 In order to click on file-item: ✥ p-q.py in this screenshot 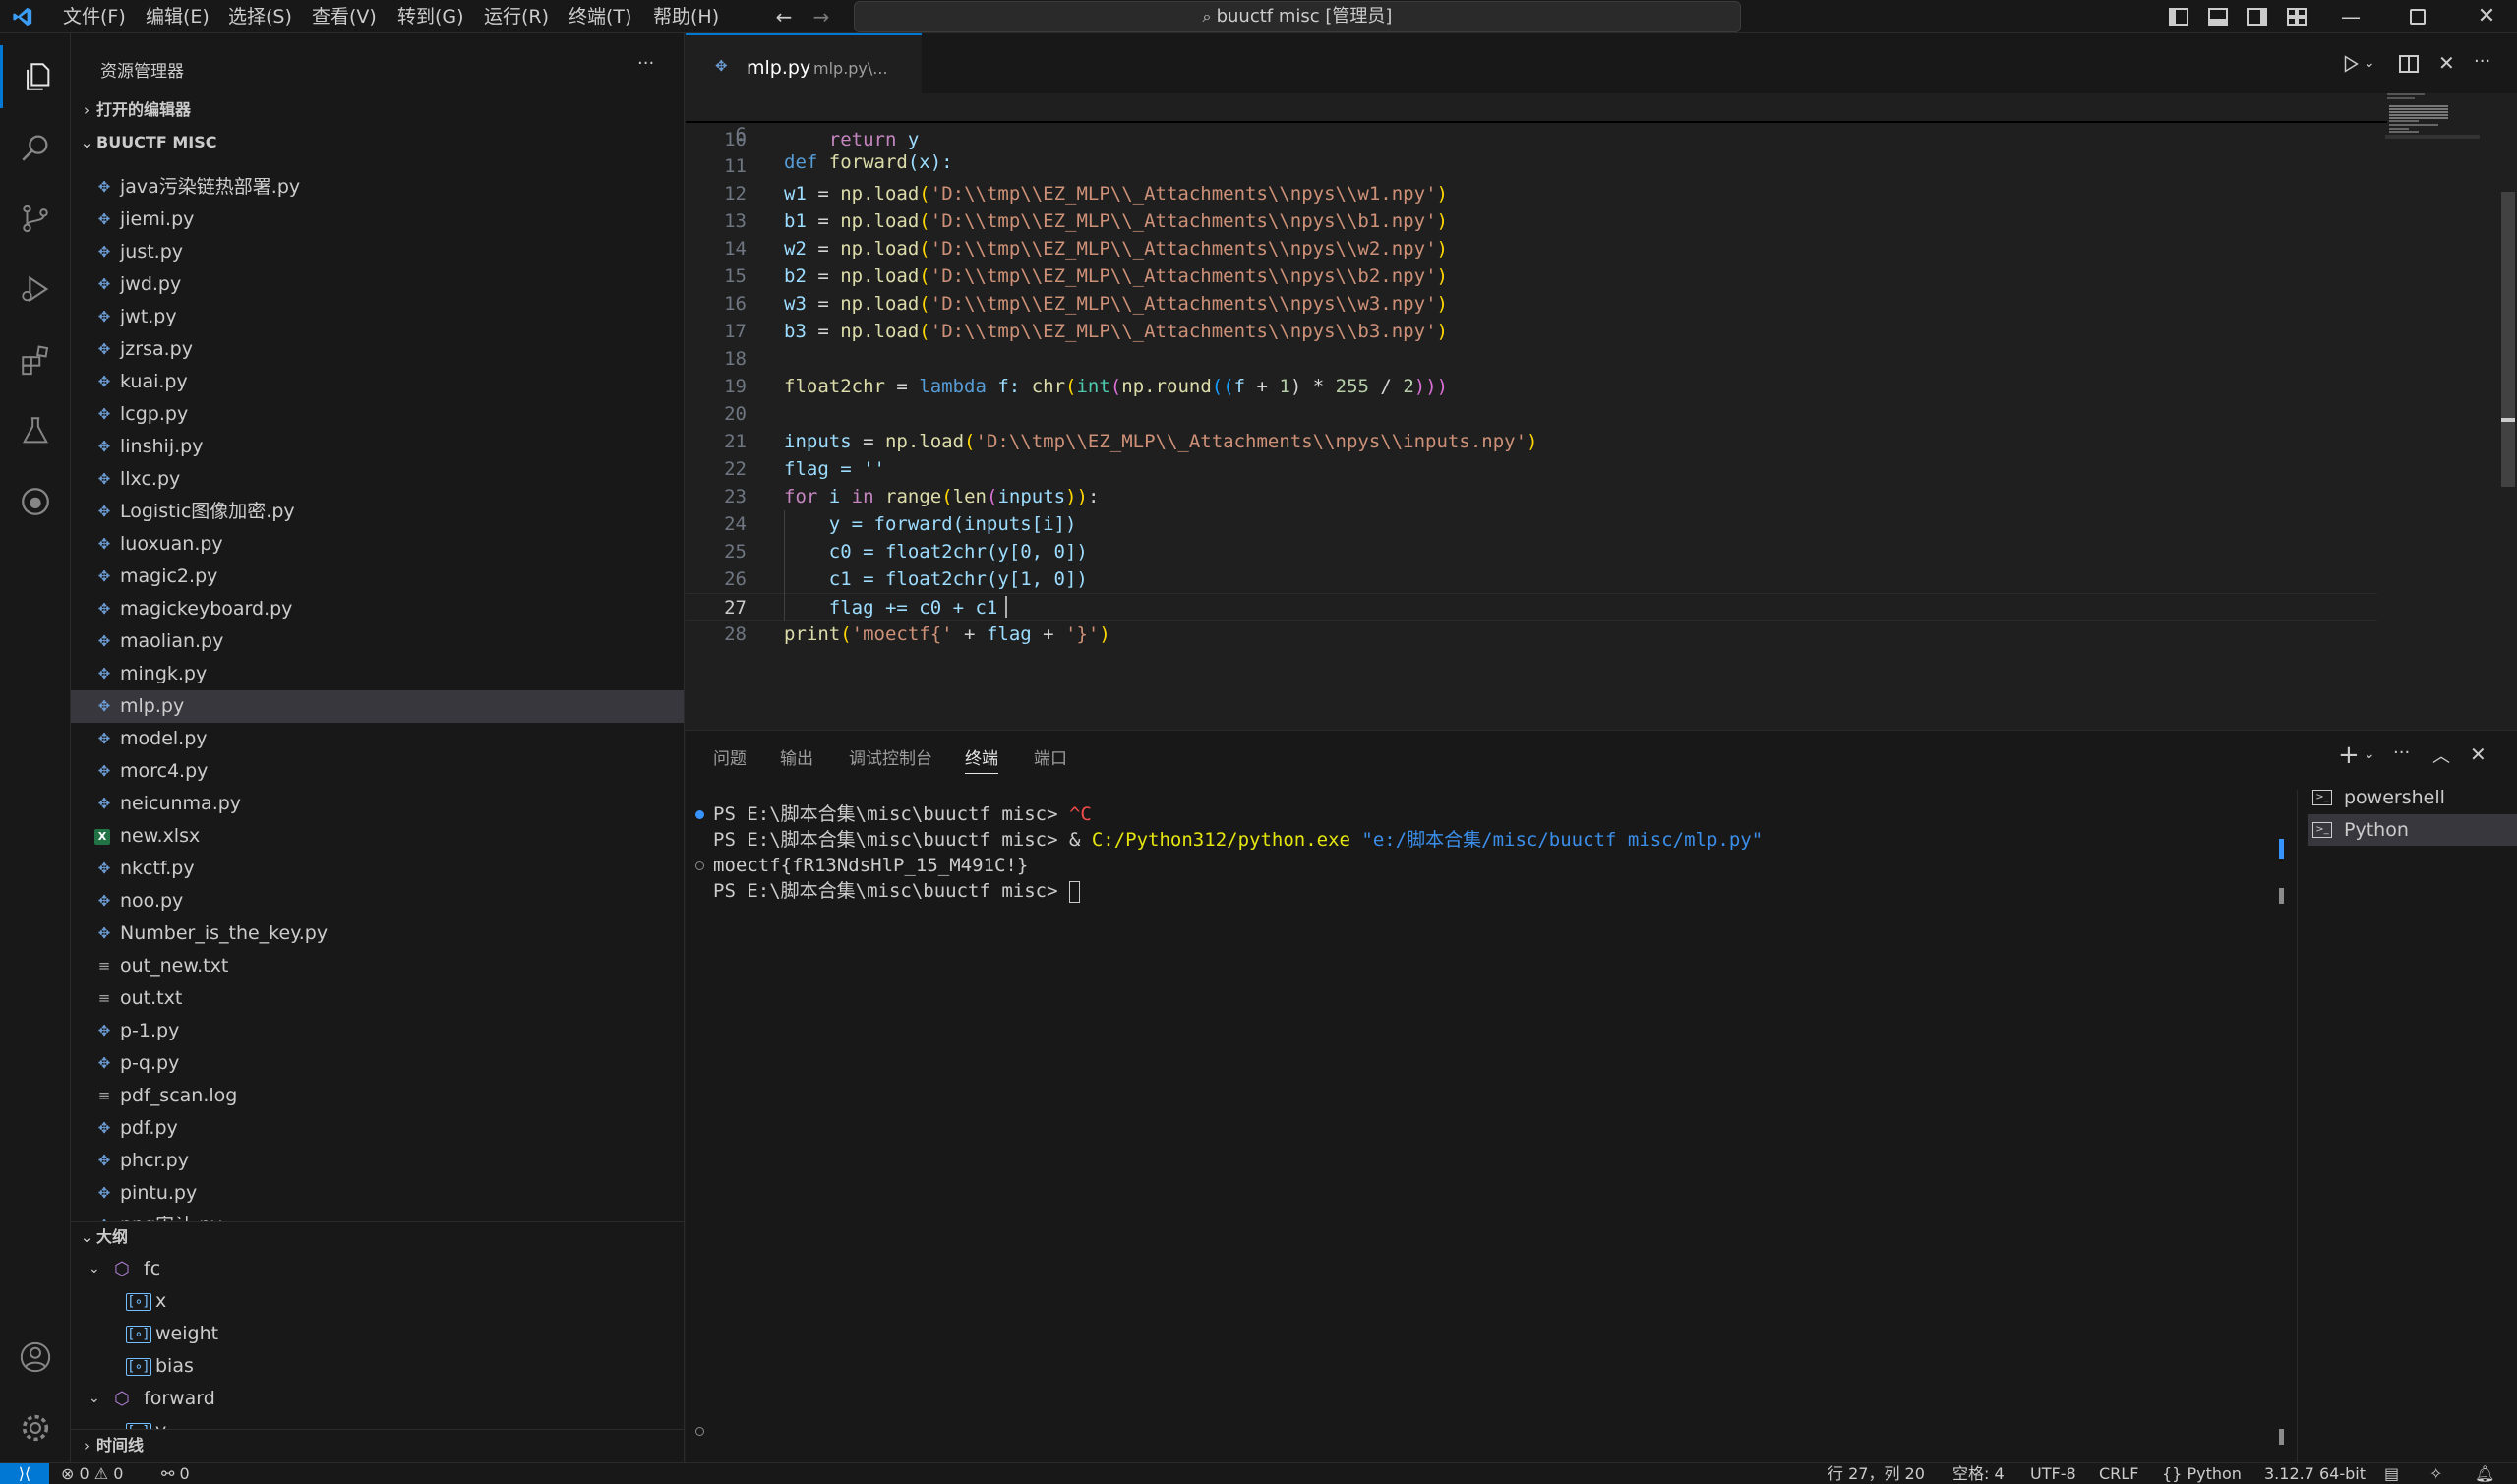, I will do `click(378, 1063)`.